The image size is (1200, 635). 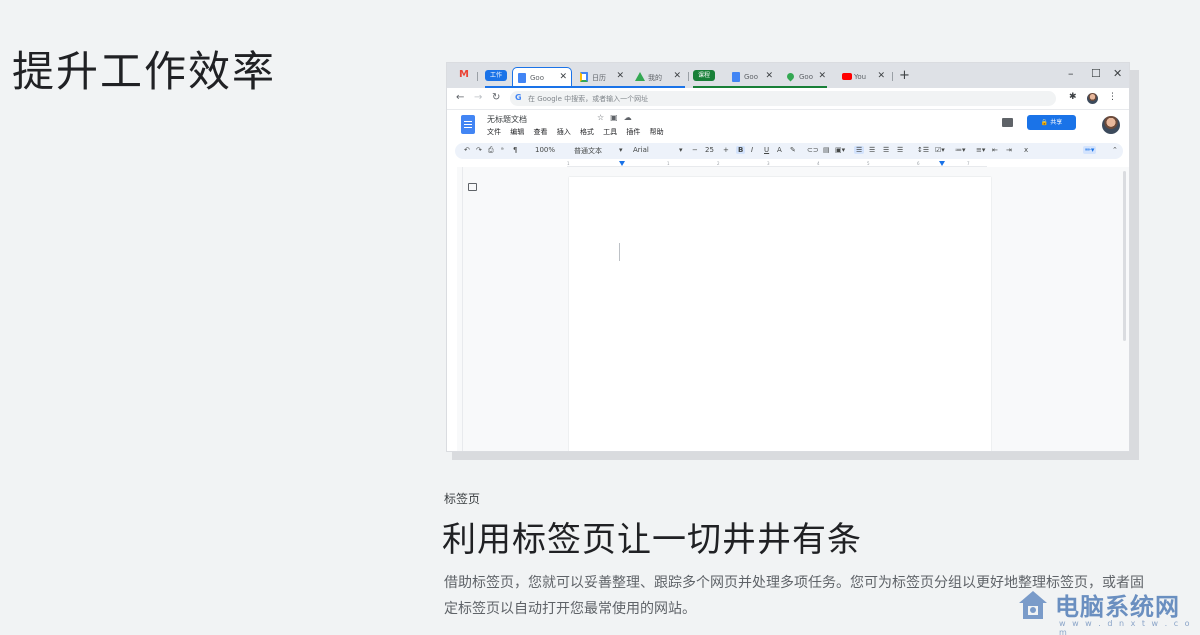 I want to click on back-icon: ←, so click(x=460, y=97).